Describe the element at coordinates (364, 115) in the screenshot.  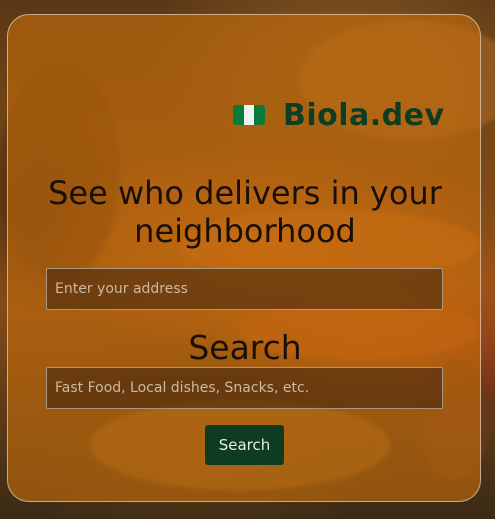
I see `brand-name: Biola.dev` at that location.